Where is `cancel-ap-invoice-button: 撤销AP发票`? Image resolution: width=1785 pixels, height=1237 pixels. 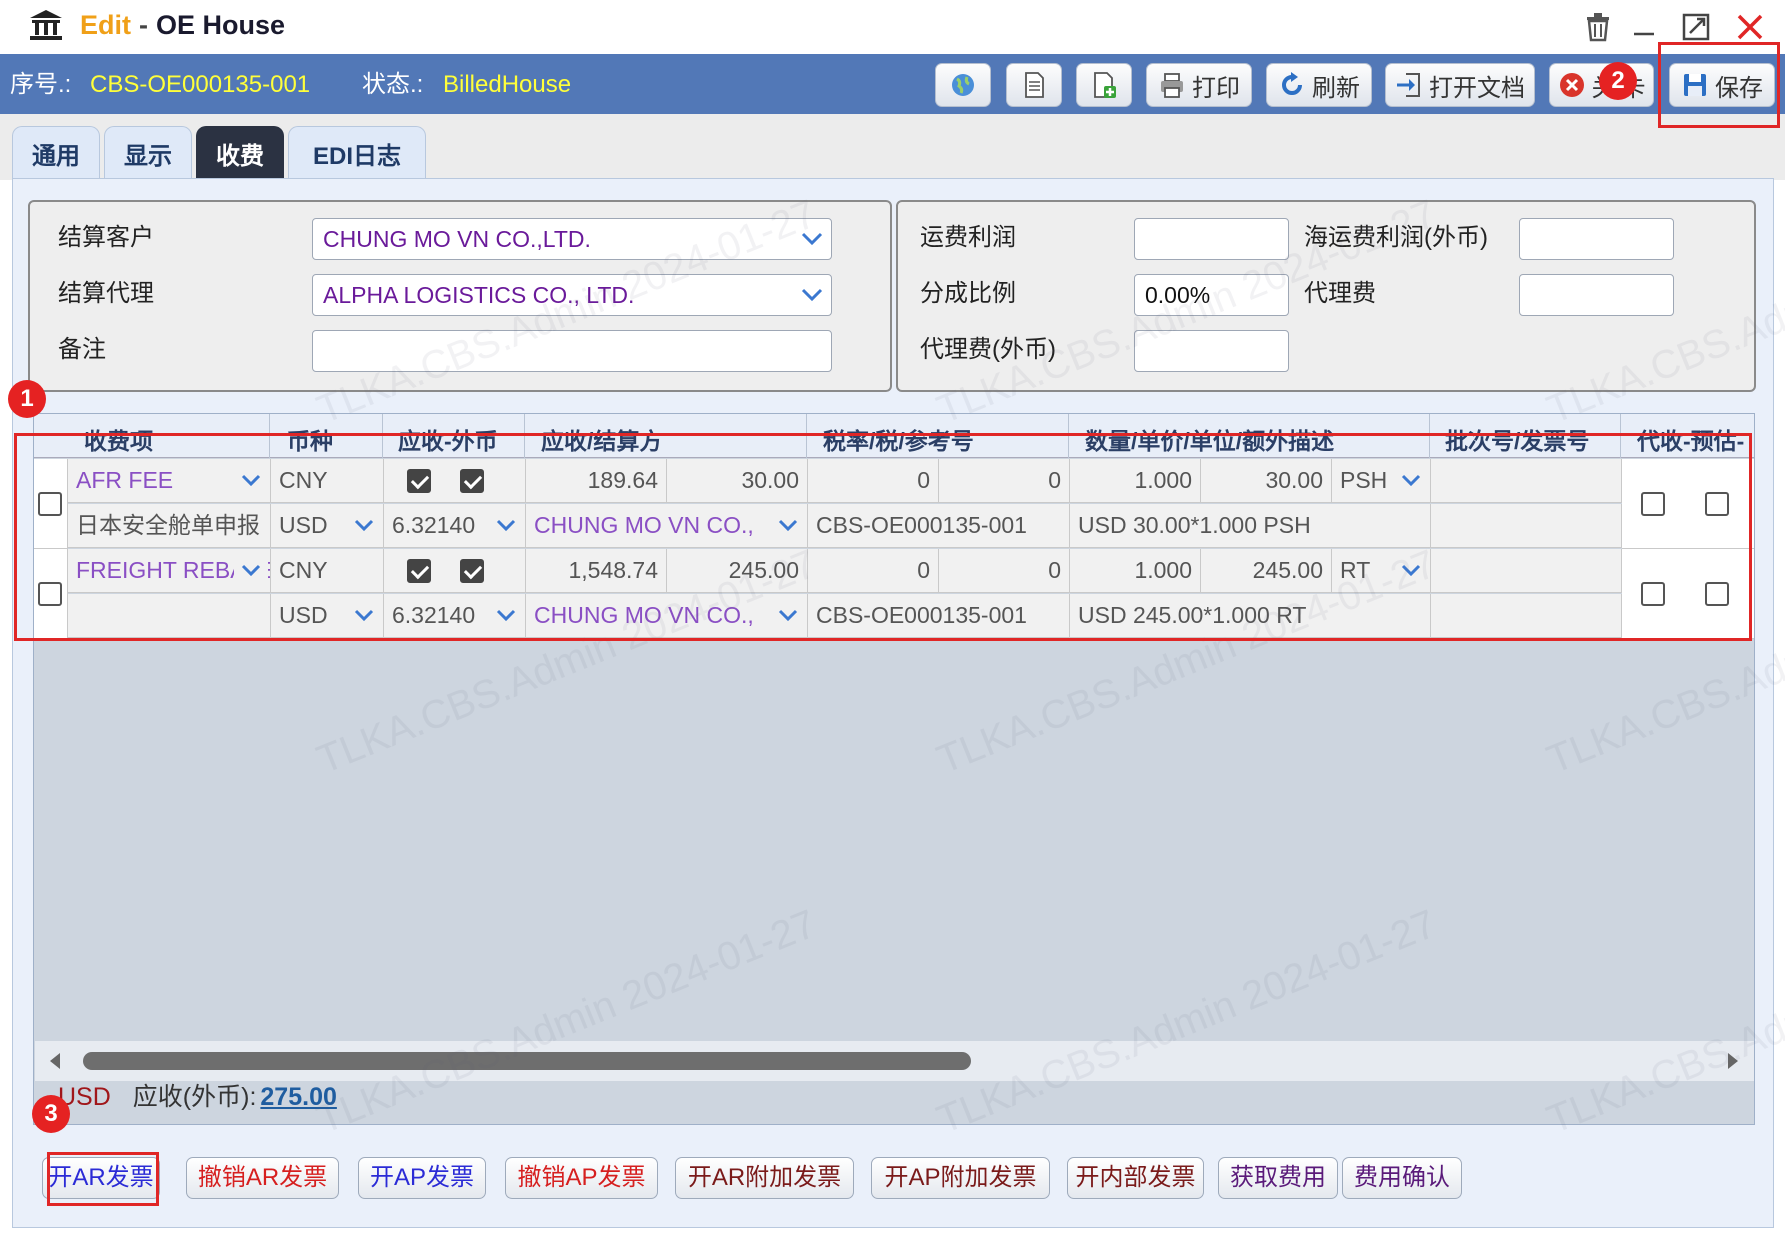 cancel-ap-invoice-button: 撤销AP发票 is located at coordinates (581, 1178).